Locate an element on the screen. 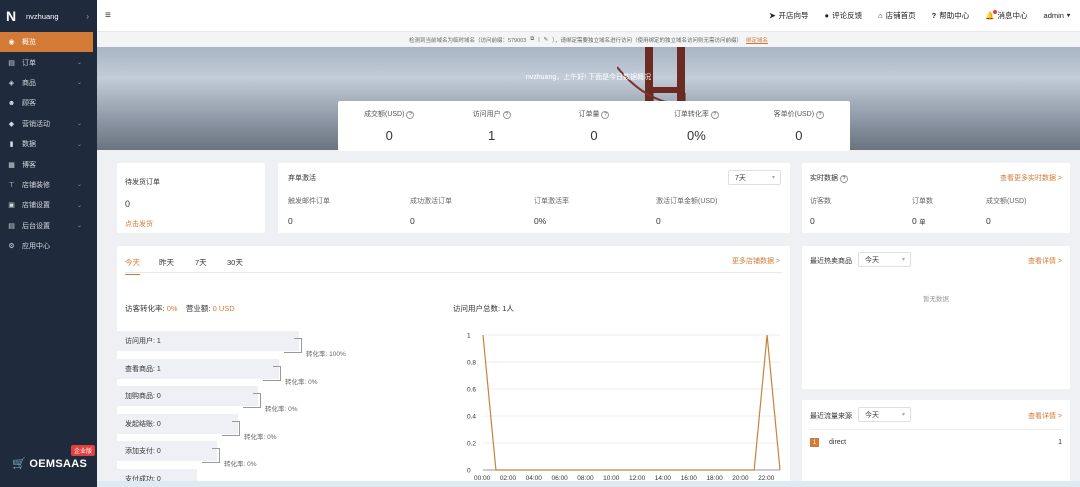 This screenshot has width=1080, height=487. traffic-sources-card: 最近流量来源 今天 ▾ 查看详情 > 1 direct 1 is located at coordinates (936, 443).